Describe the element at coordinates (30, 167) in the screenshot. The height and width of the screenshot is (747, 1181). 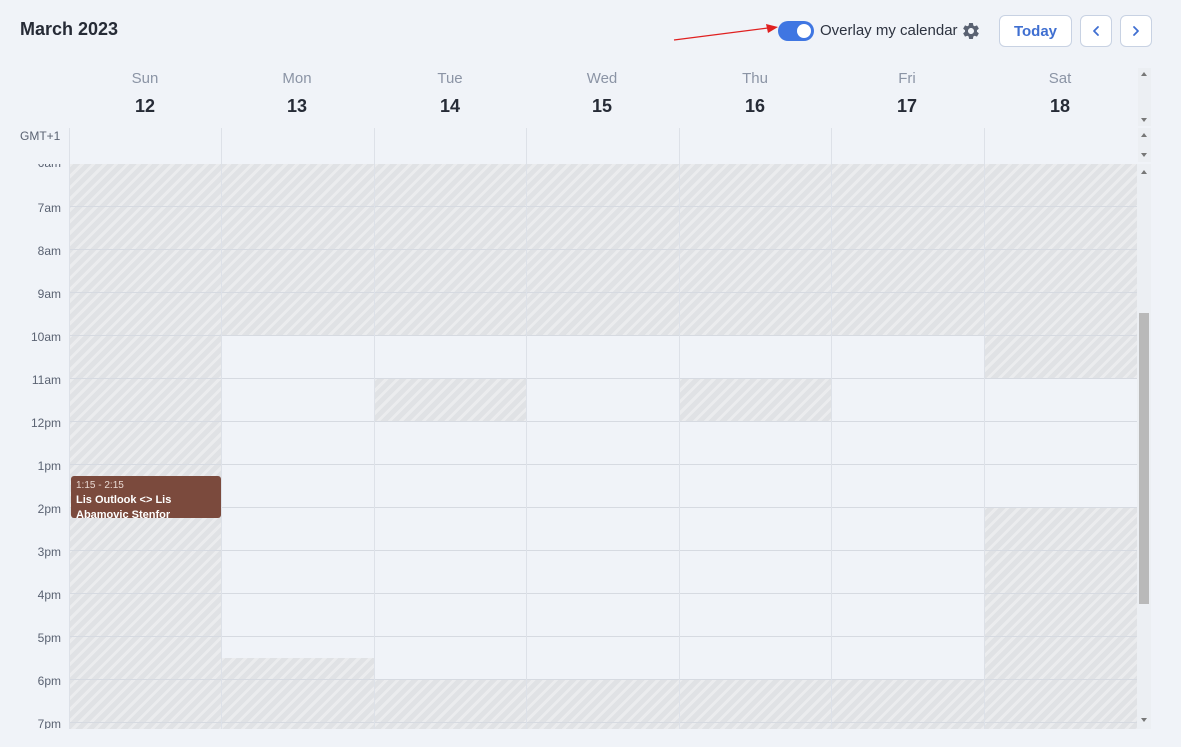
I see `time-label: 6am` at that location.